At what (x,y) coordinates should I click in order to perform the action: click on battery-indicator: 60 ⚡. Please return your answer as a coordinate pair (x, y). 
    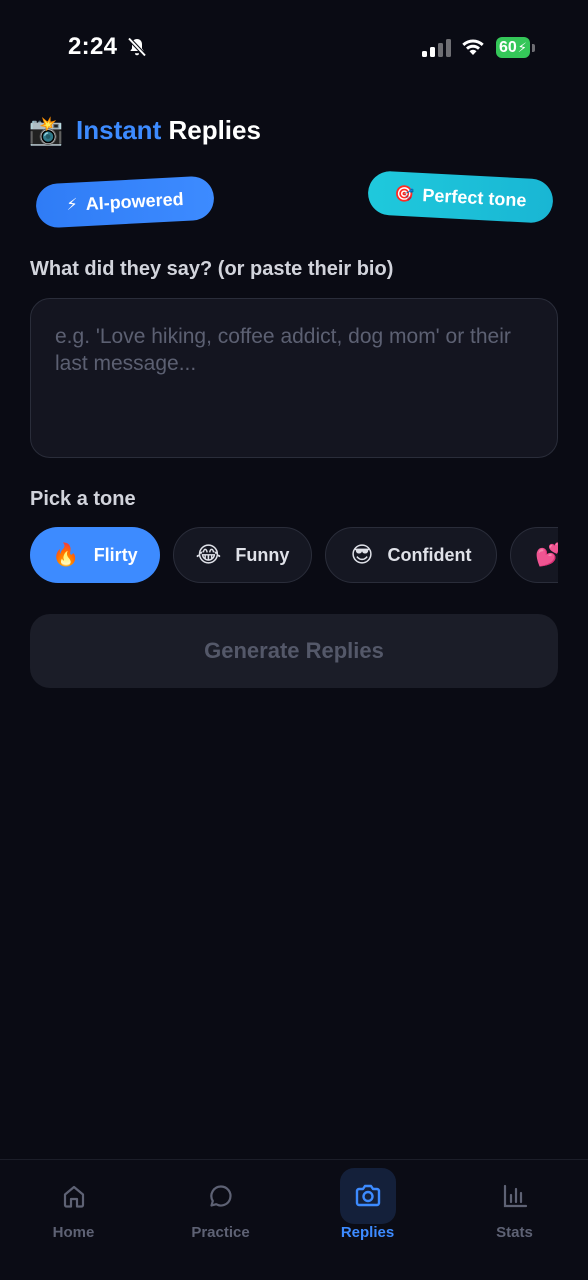
    Looking at the image, I should click on (513, 47).